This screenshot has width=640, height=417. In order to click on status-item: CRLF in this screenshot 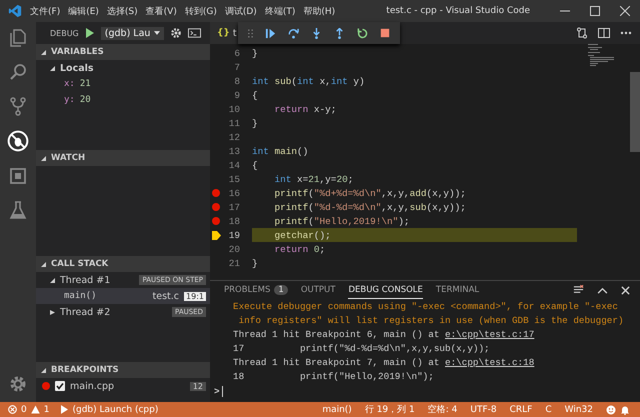, I will do `click(521, 409)`.